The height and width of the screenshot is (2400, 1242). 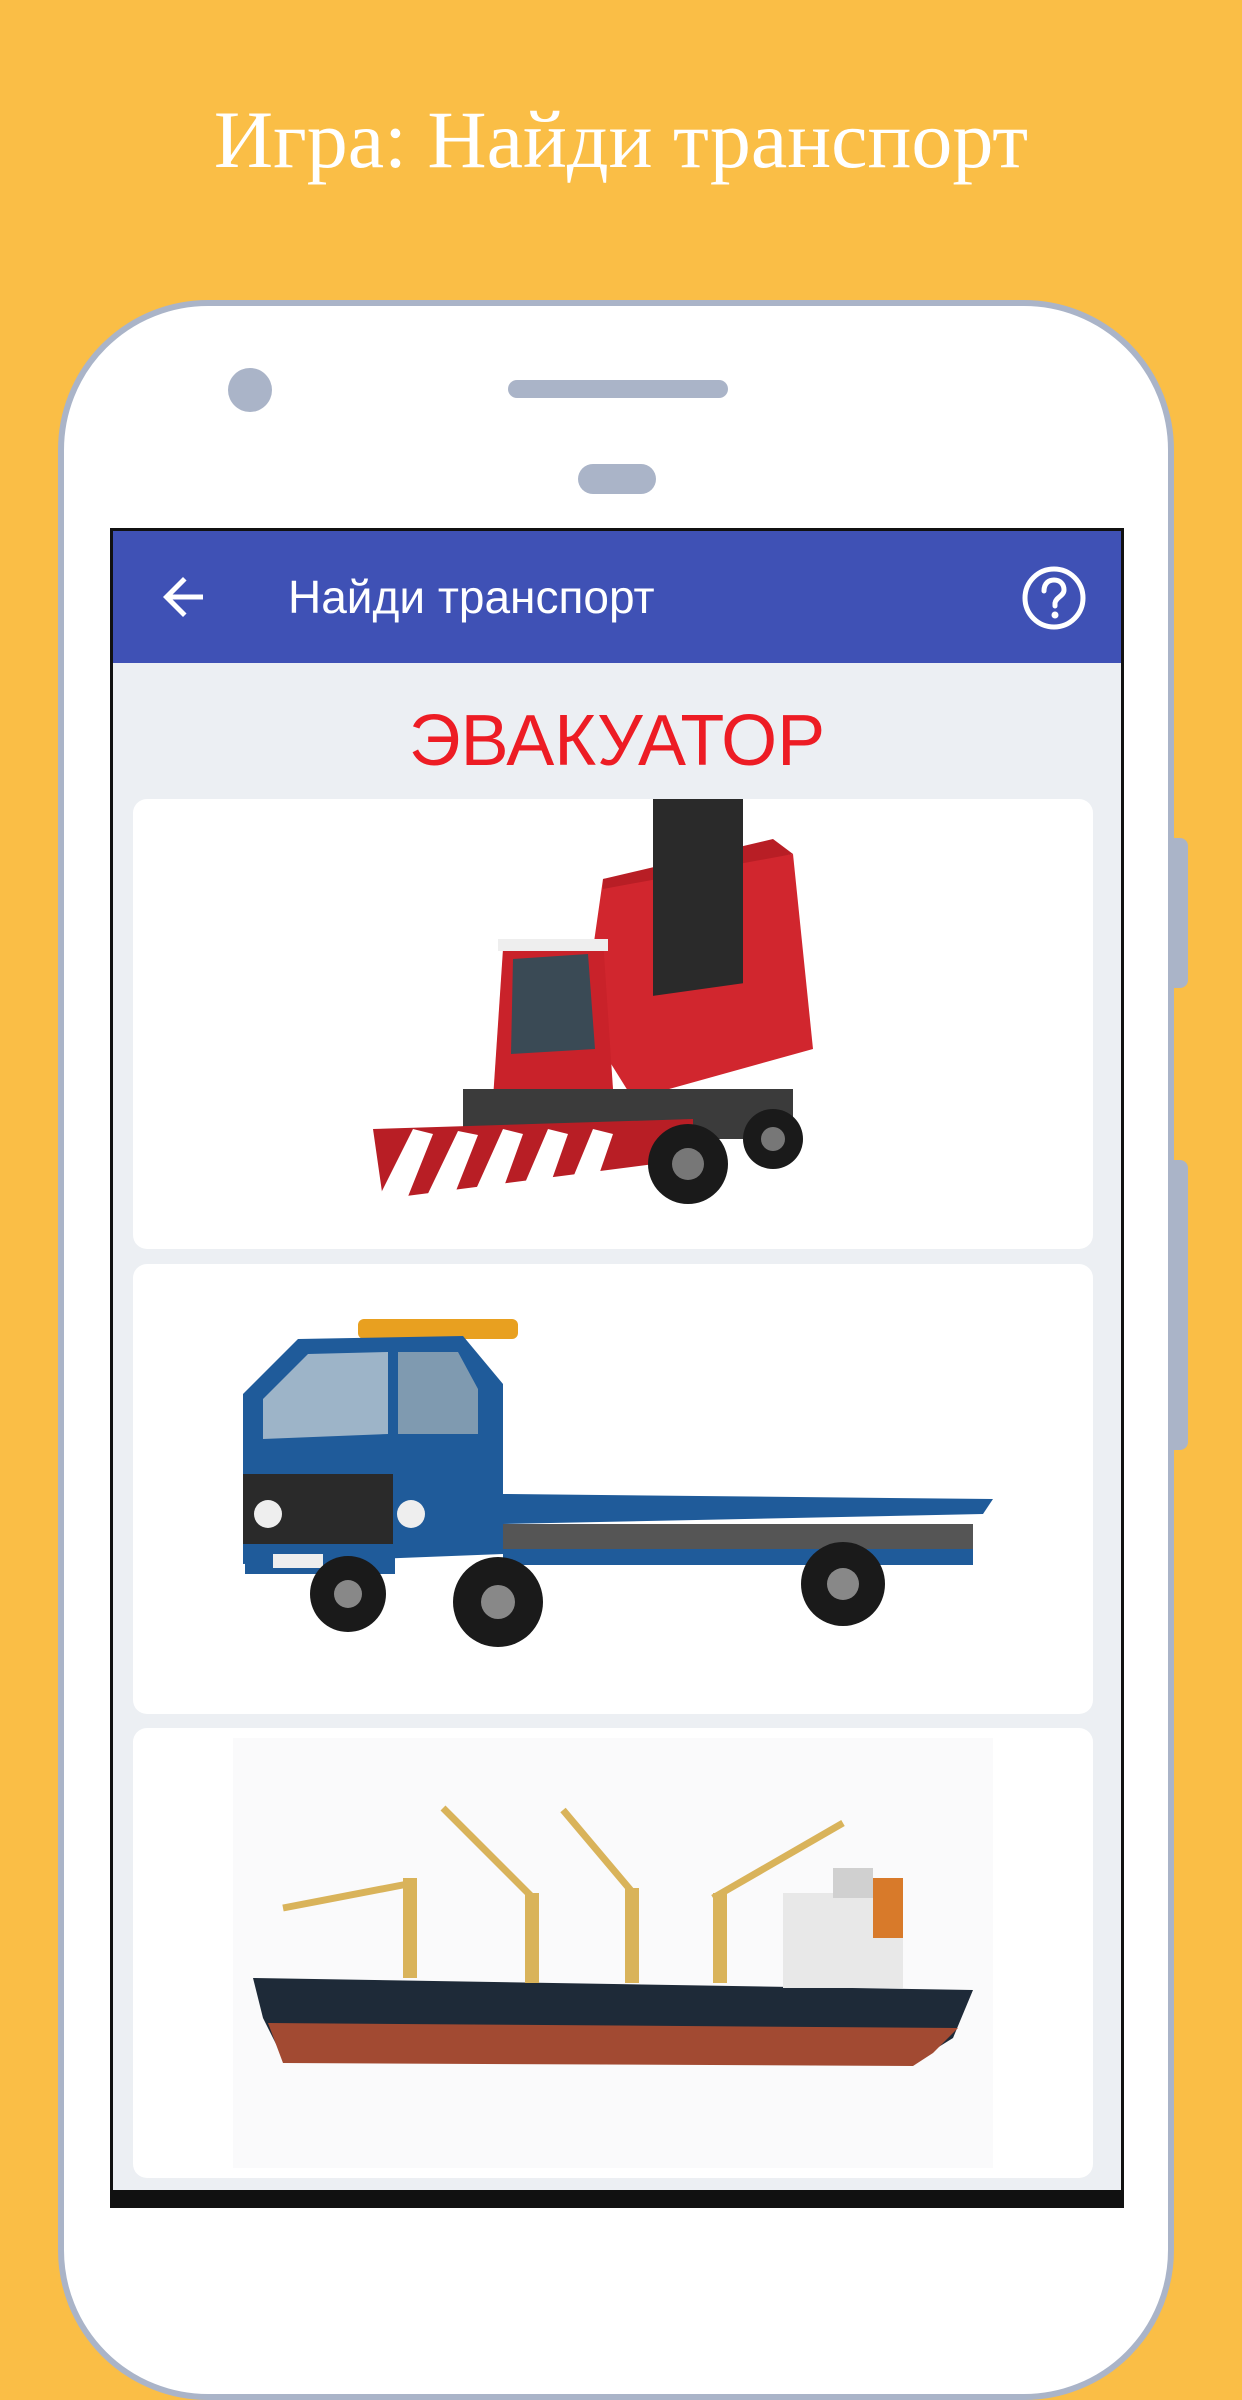 What do you see at coordinates (617, 479) in the screenshot?
I see `phone-sensor` at bounding box center [617, 479].